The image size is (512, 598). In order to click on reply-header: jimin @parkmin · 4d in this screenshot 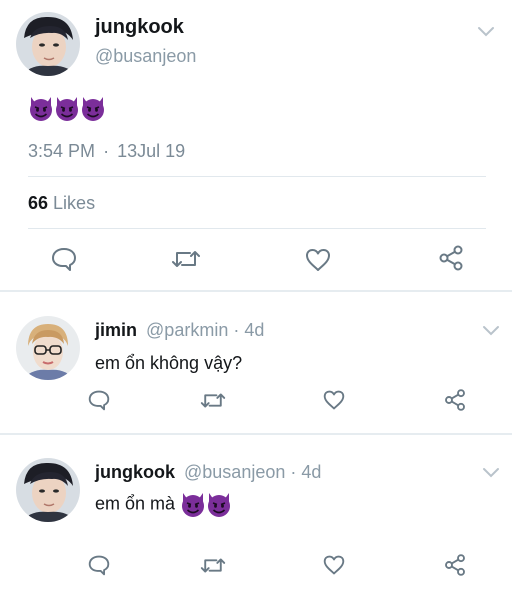, I will do `click(179, 330)`.